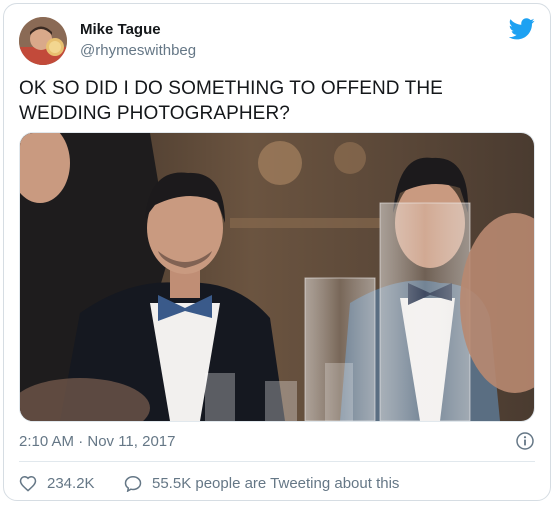 This screenshot has height=506, width=556. What do you see at coordinates (43, 41) in the screenshot?
I see `avatar` at bounding box center [43, 41].